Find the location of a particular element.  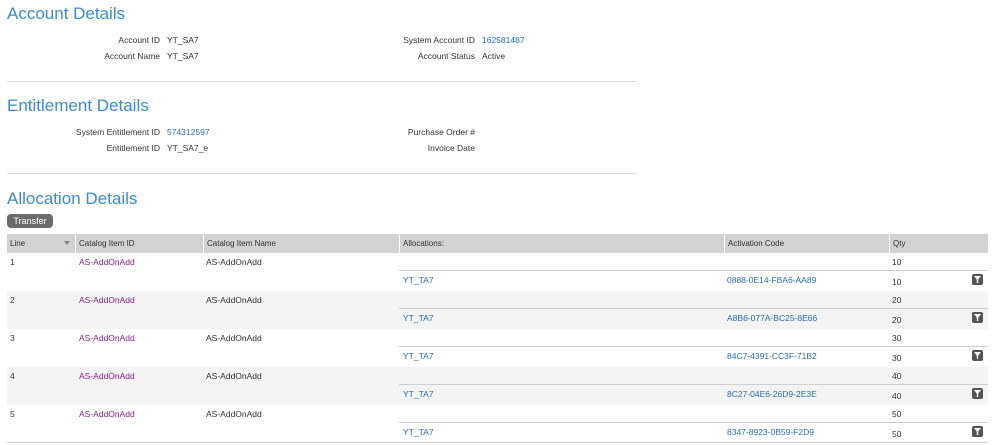

column-line-label: Line is located at coordinates (18, 243).